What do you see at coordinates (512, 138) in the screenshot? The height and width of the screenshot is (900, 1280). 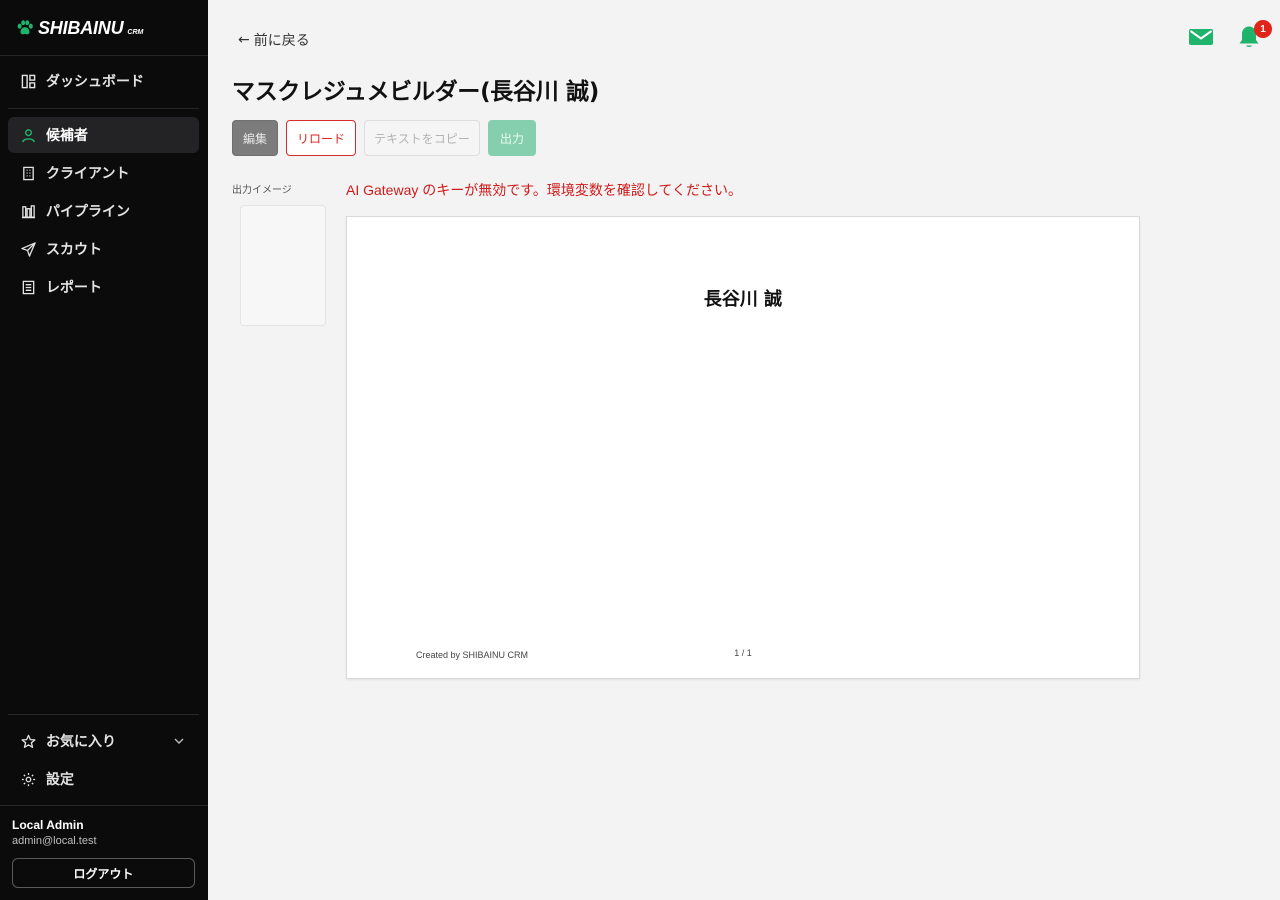 I see `output-button: 出力` at bounding box center [512, 138].